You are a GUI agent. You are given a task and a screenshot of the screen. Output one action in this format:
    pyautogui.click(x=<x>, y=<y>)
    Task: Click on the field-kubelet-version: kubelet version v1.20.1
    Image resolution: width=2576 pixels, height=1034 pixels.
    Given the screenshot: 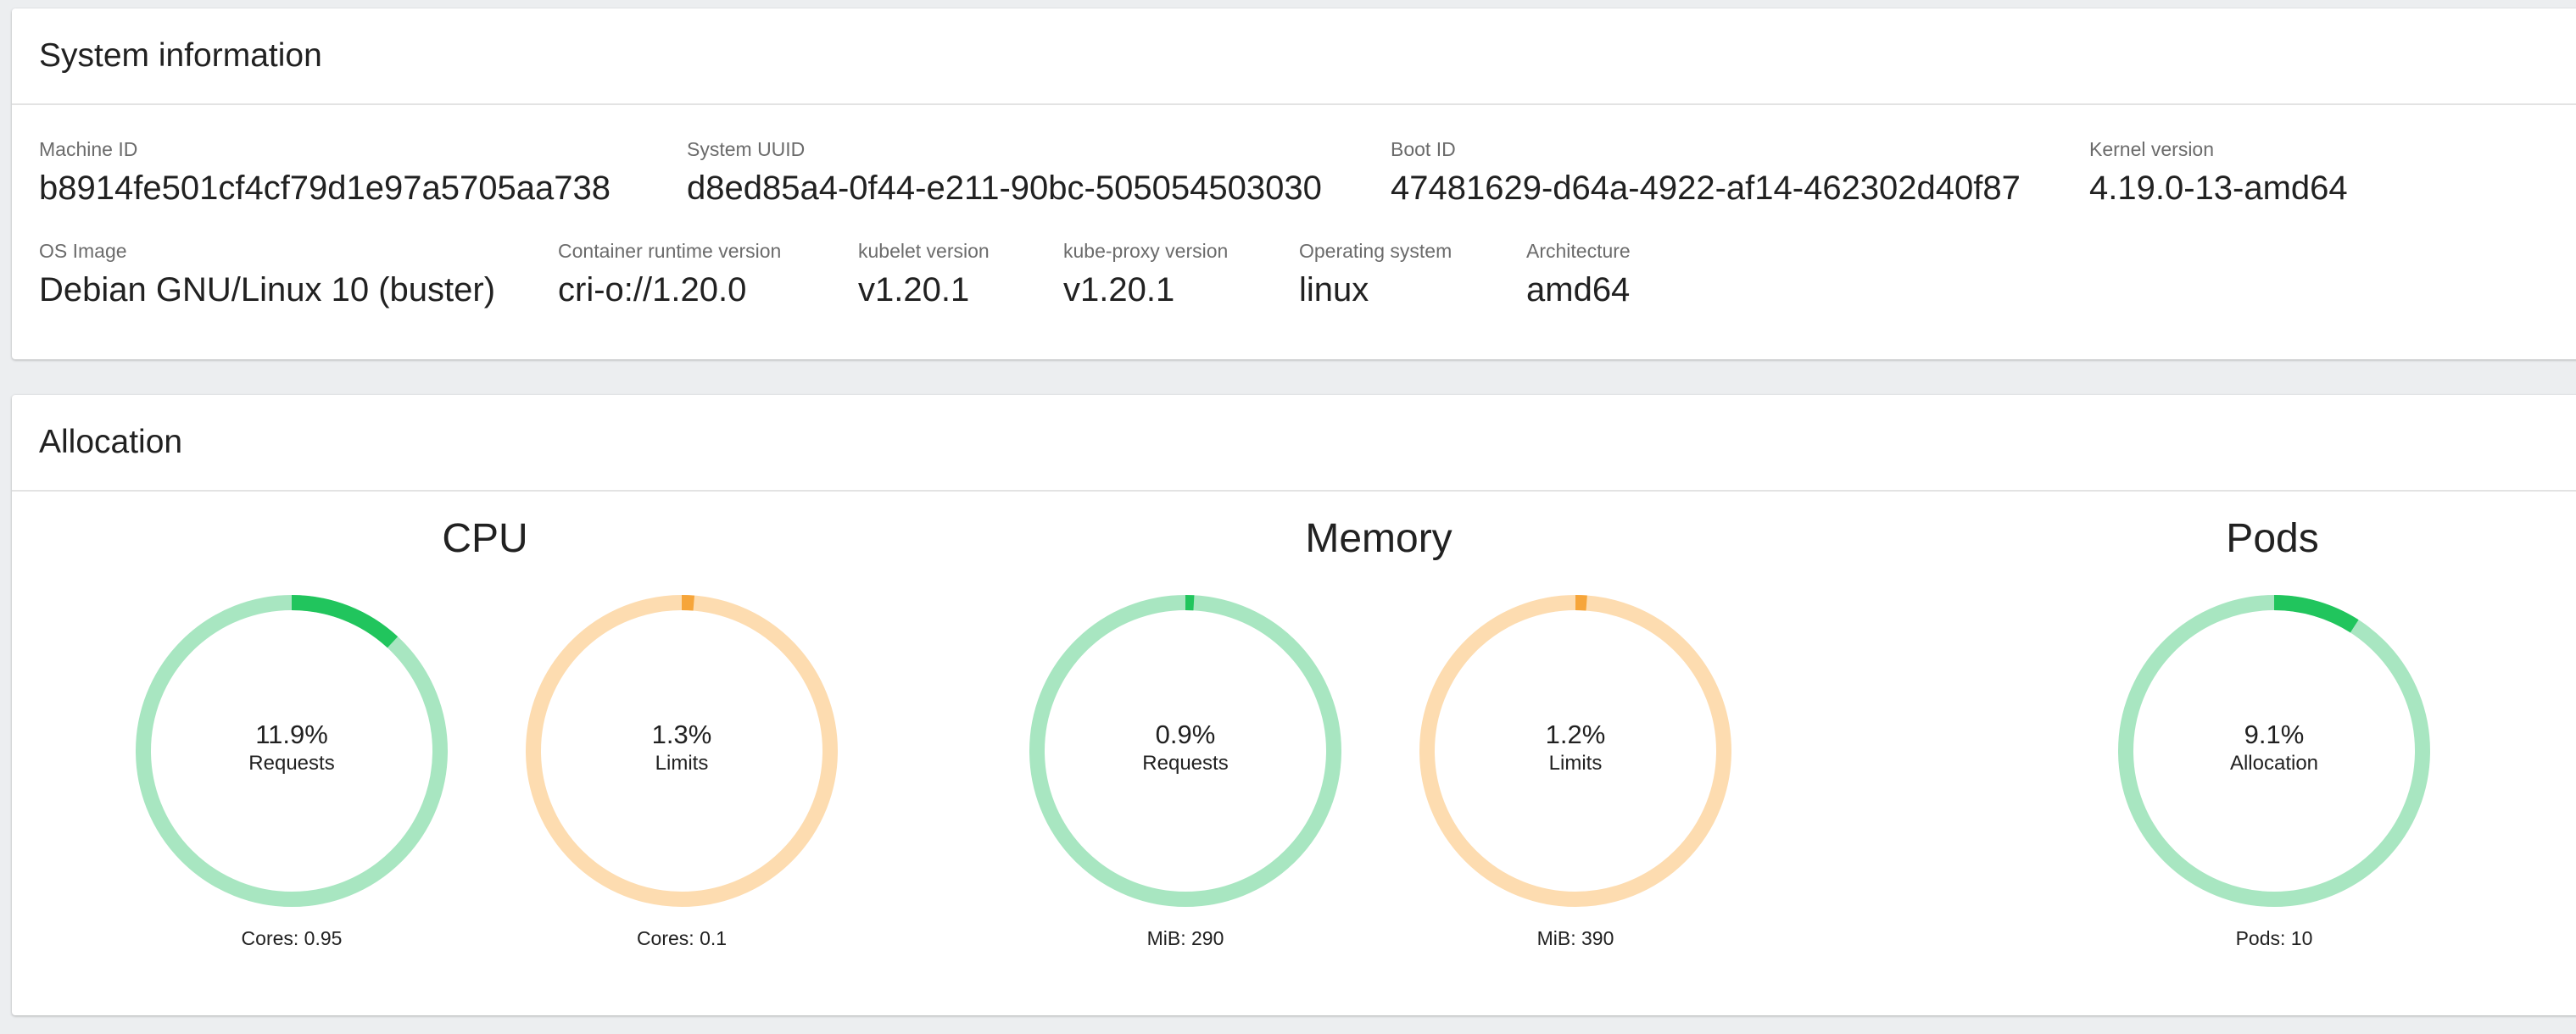 What is the action you would take?
    pyautogui.click(x=924, y=274)
    